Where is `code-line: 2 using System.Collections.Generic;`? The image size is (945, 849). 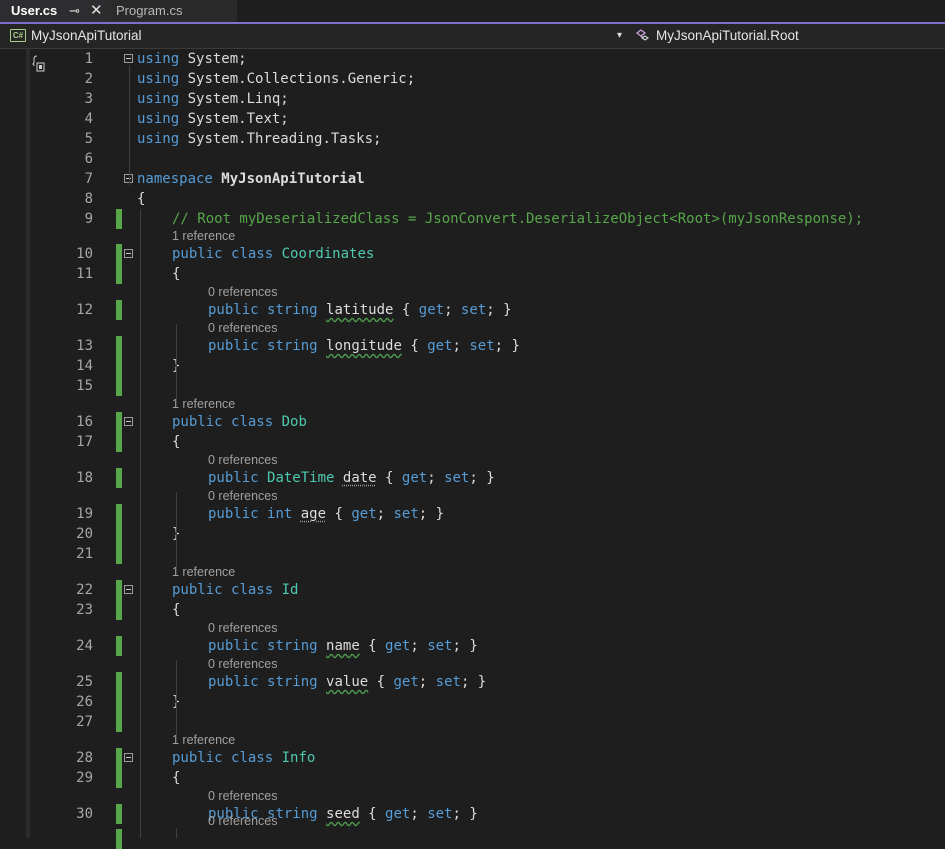 code-line: 2 using System.Collections.Generic; is located at coordinates (472, 79).